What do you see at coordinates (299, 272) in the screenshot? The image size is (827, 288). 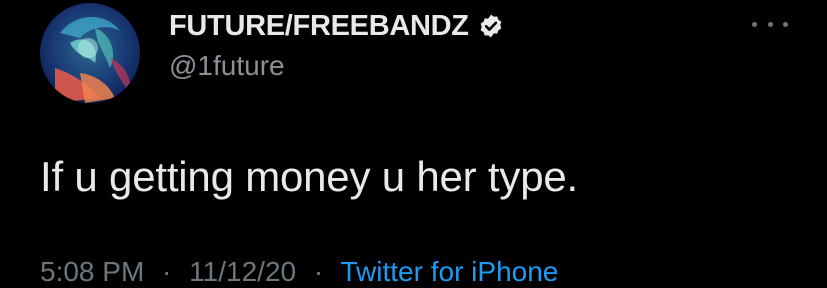 I see `tweet-meta: 5:08 PM · 11/12/20 · Twitter for iPhone` at bounding box center [299, 272].